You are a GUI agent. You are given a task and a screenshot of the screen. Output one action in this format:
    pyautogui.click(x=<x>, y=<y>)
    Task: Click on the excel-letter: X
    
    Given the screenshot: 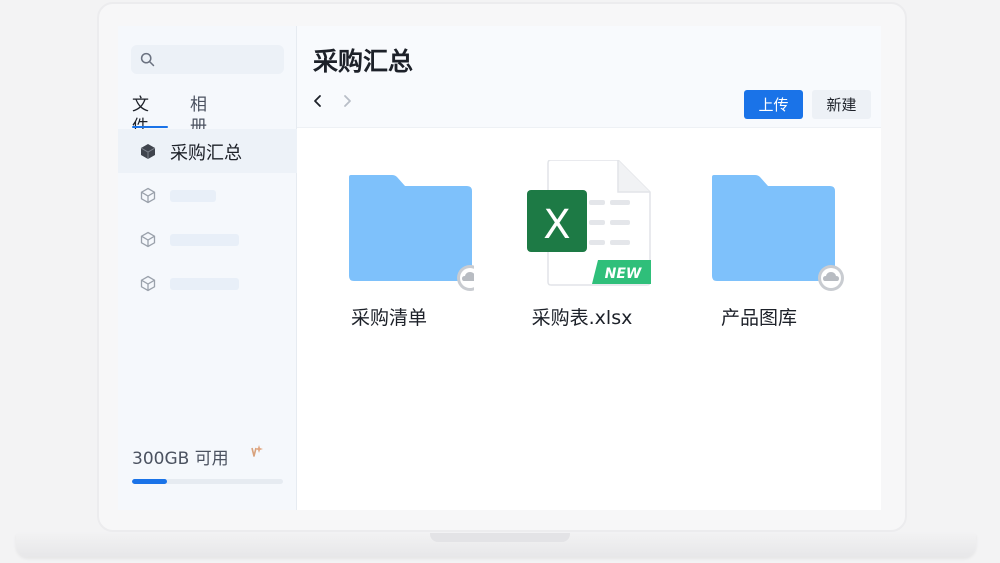 What is the action you would take?
    pyautogui.click(x=556, y=225)
    